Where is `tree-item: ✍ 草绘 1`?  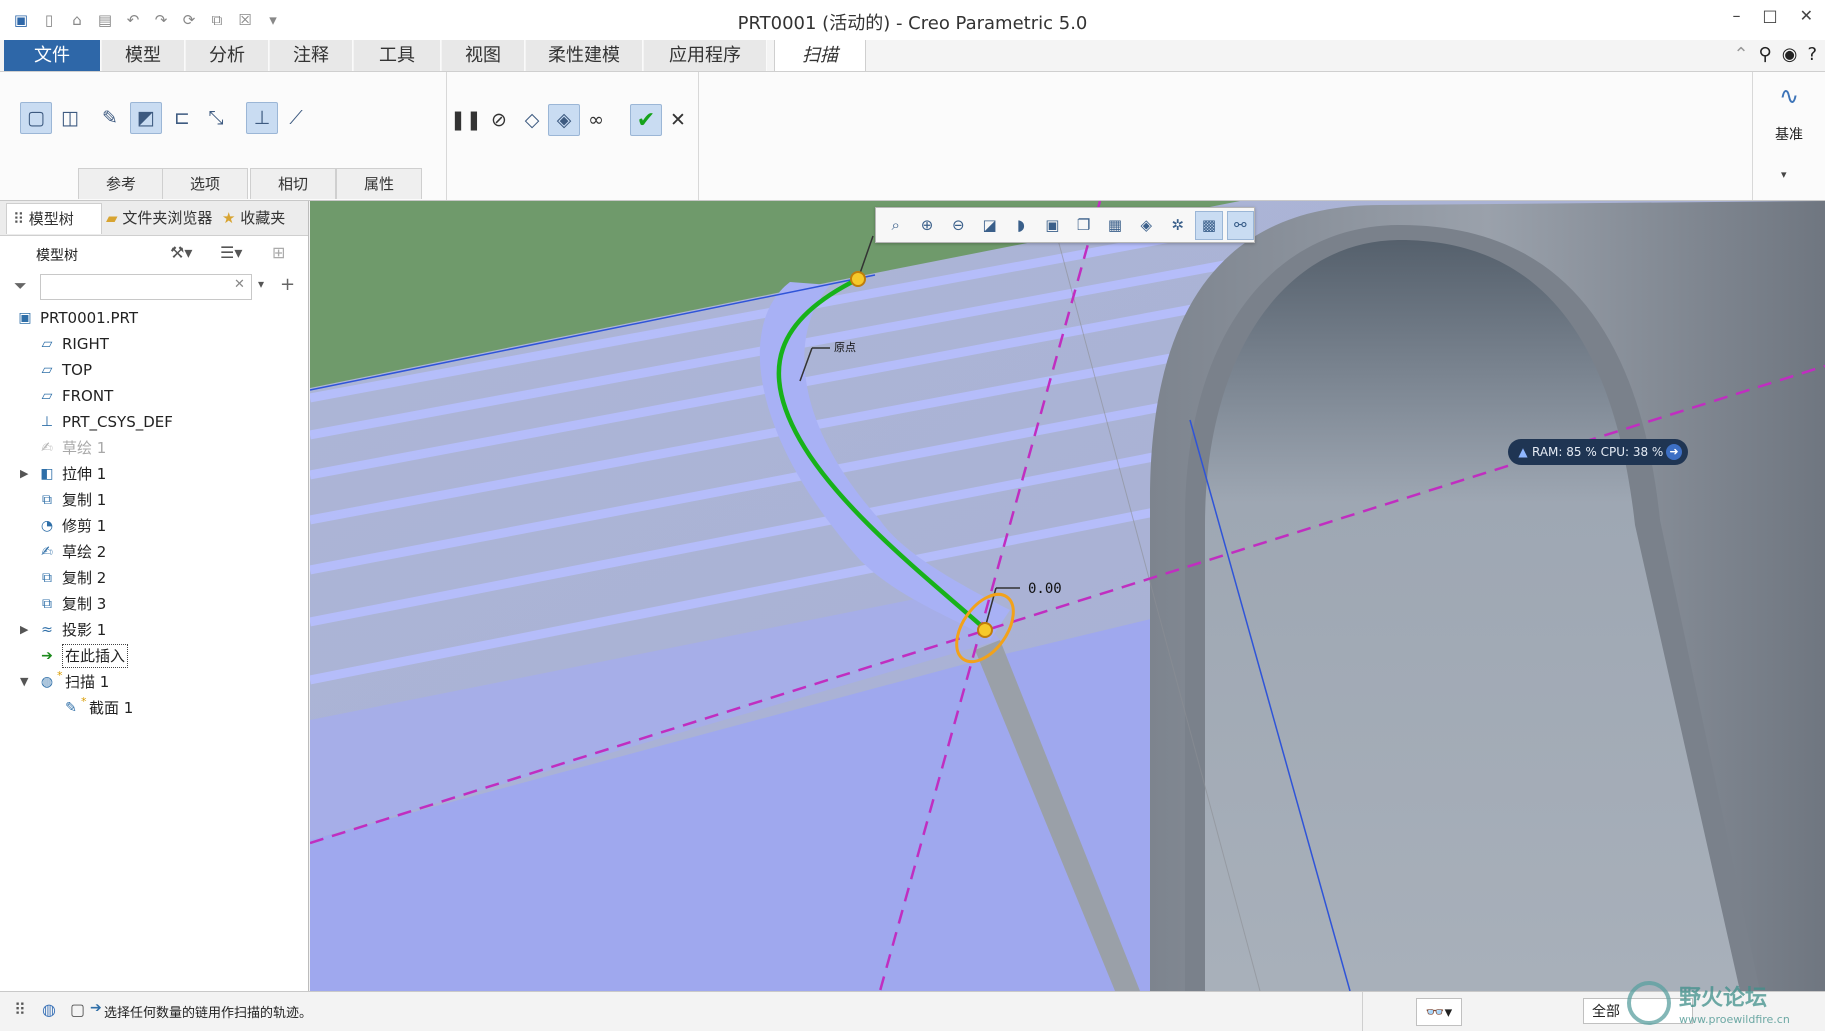
tree-item: ✍ 草绘 1 is located at coordinates (154, 448).